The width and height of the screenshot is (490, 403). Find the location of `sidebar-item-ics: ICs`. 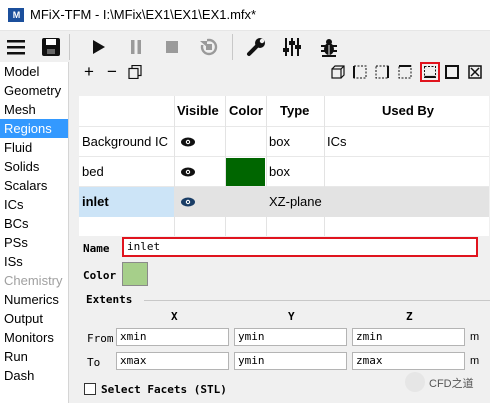

sidebar-item-ics: ICs is located at coordinates (34, 204).